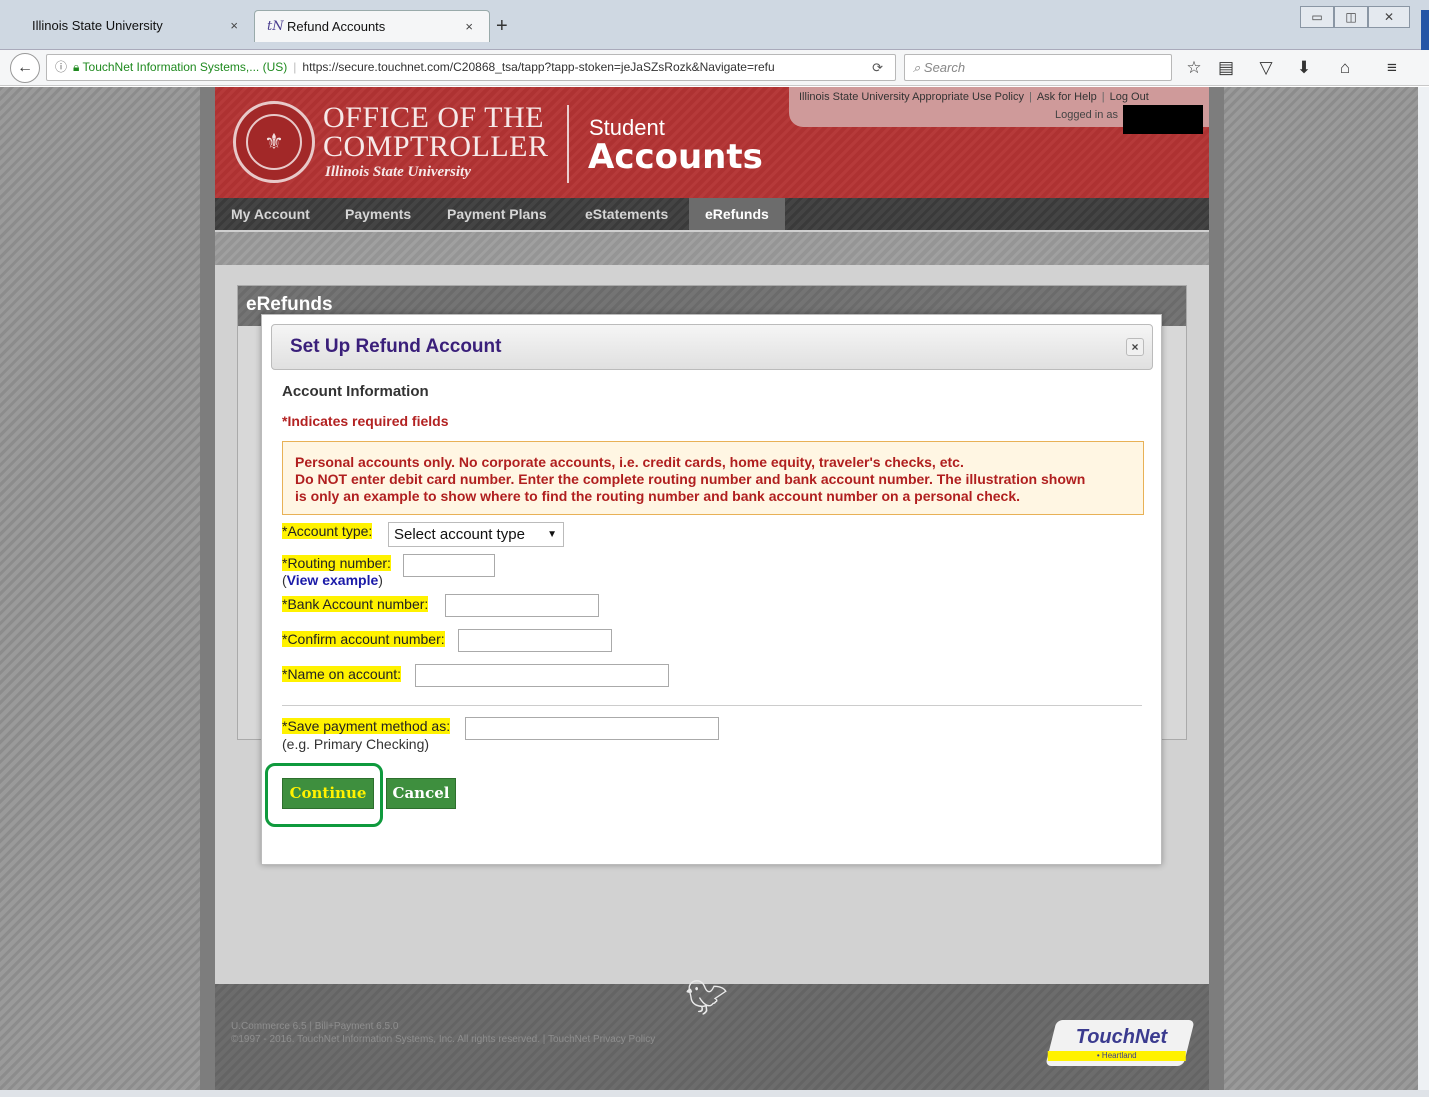 The image size is (1429, 1097). I want to click on routing-number-label: *Routing number:, so click(336, 563).